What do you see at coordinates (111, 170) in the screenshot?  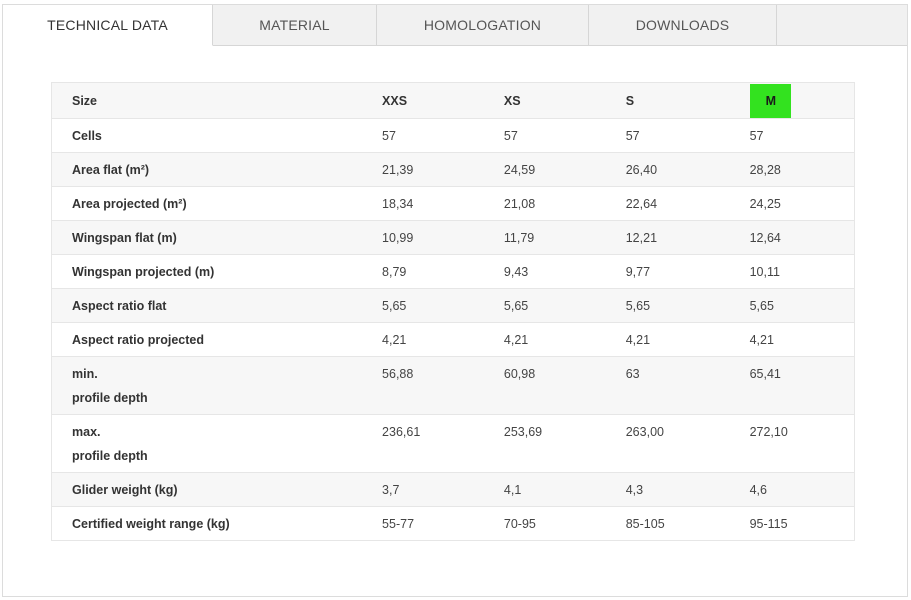 I see `row-label: Area flat (m²)` at bounding box center [111, 170].